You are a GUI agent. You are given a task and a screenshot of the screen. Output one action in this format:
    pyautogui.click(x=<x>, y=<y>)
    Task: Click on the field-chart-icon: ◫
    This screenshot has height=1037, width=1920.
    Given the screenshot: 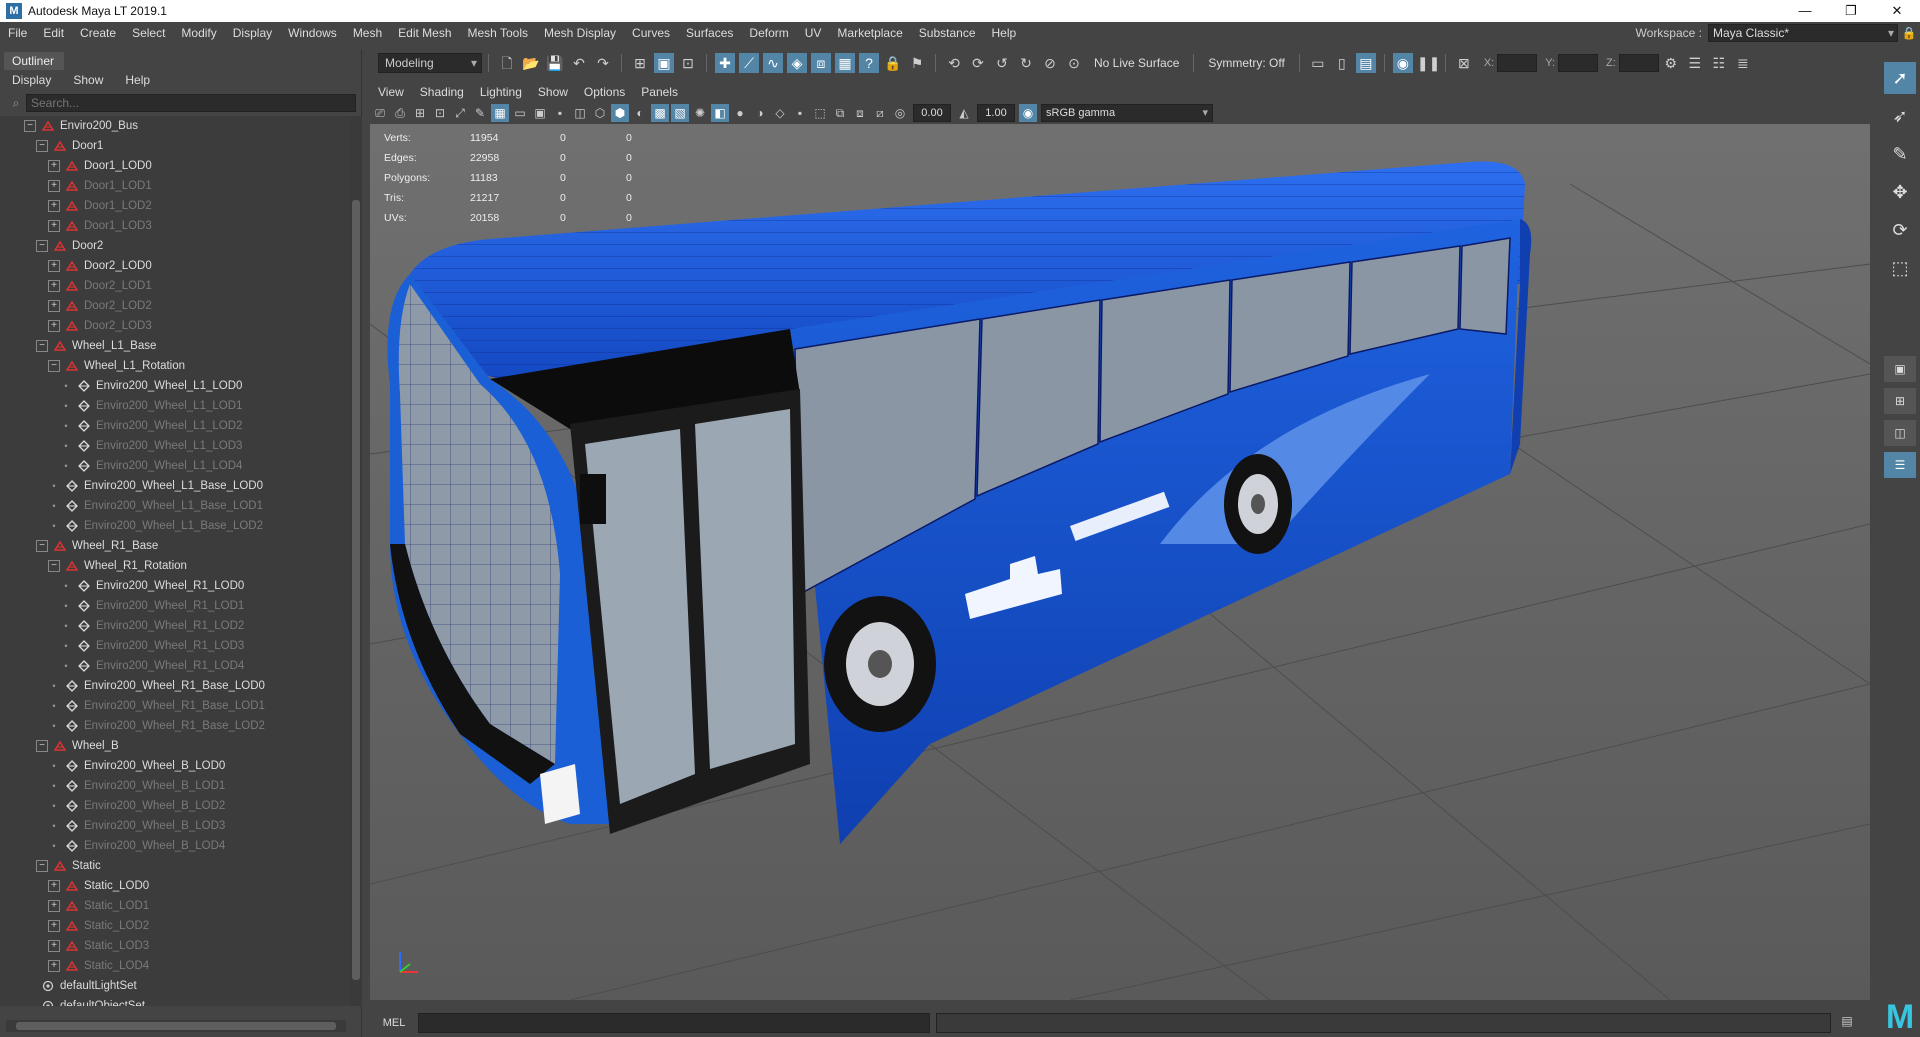 What is the action you would take?
    pyautogui.click(x=580, y=113)
    